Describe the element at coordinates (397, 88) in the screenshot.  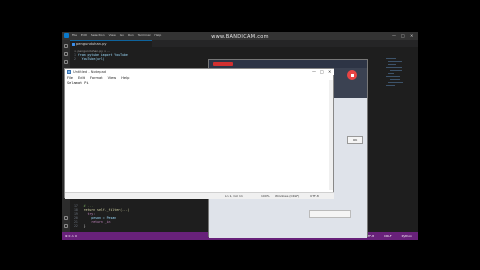
I see `minimap` at that location.